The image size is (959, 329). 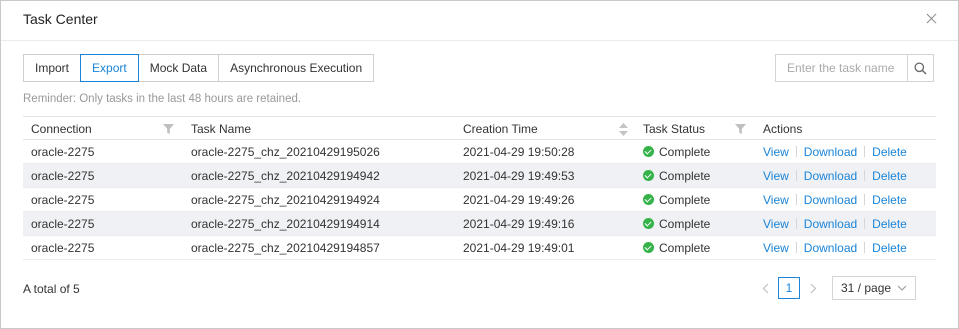 What do you see at coordinates (178, 68) in the screenshot?
I see `tab-mock-data: Mock Data` at bounding box center [178, 68].